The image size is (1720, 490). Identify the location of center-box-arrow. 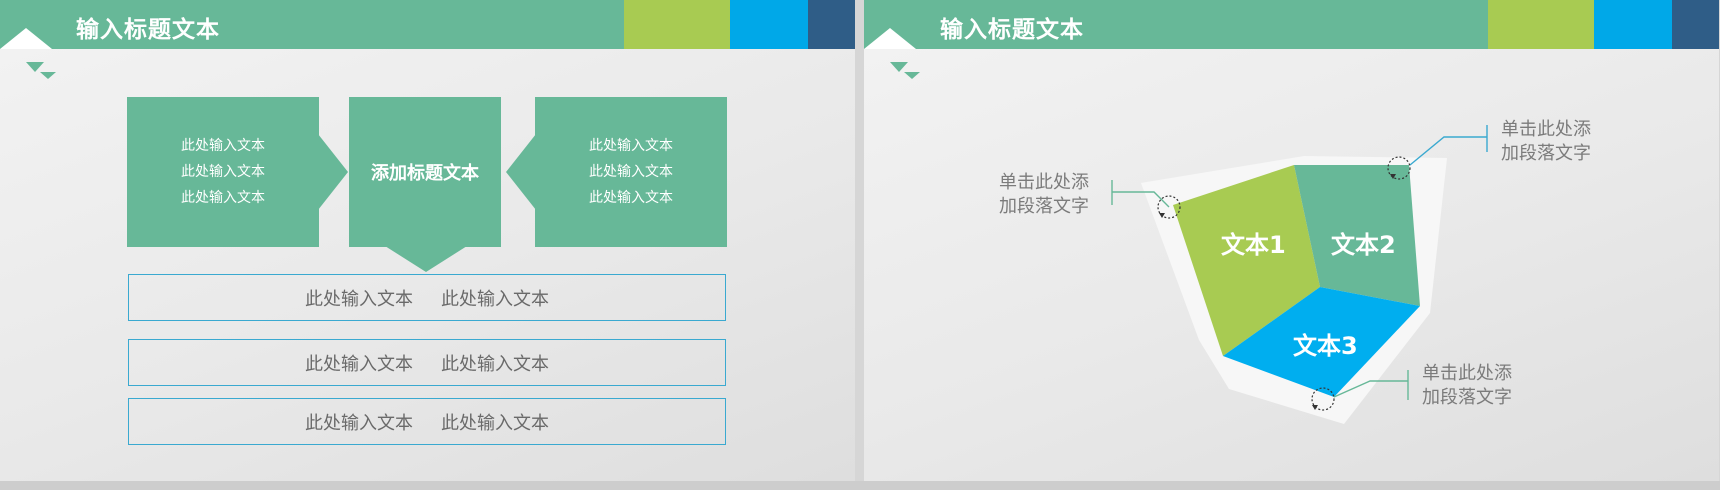
(426, 259).